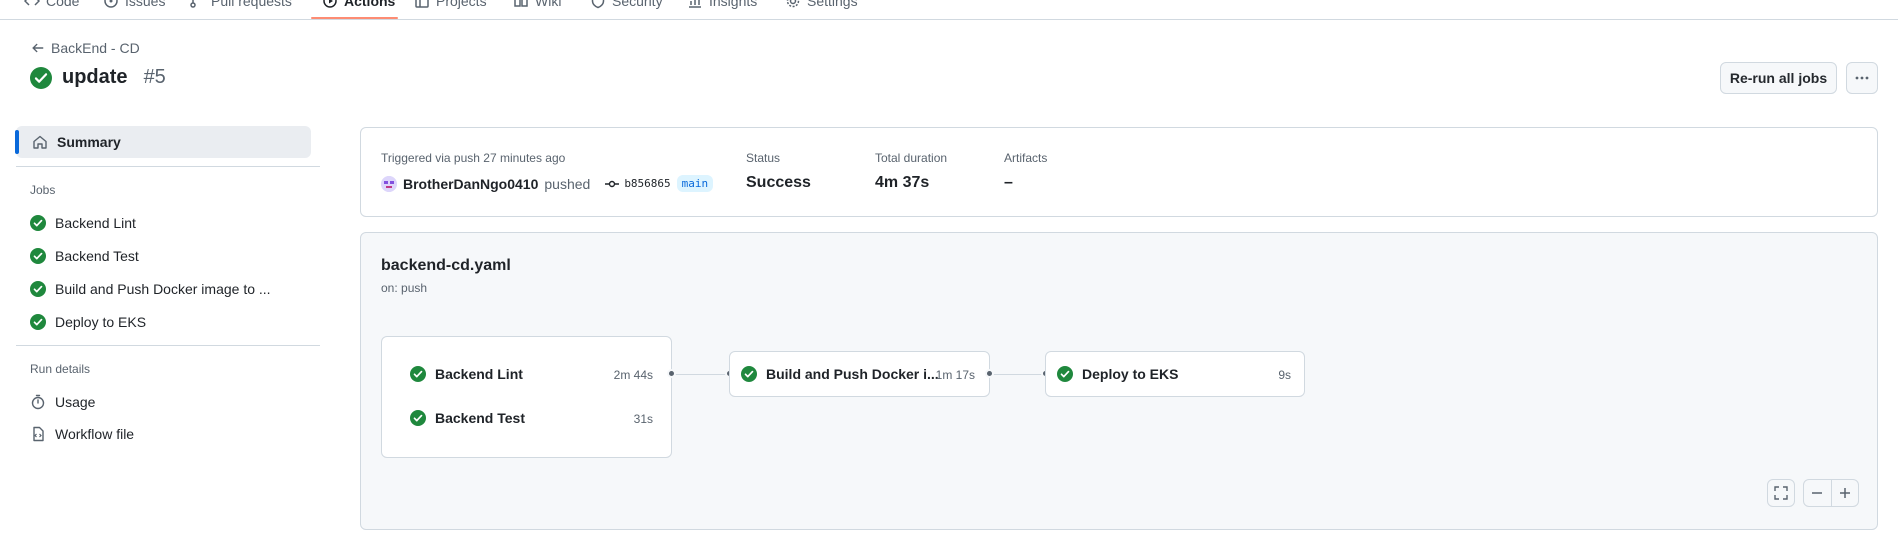 The image size is (1898, 536). What do you see at coordinates (62, 402) in the screenshot?
I see `sidebar-item-usage: Usage` at bounding box center [62, 402].